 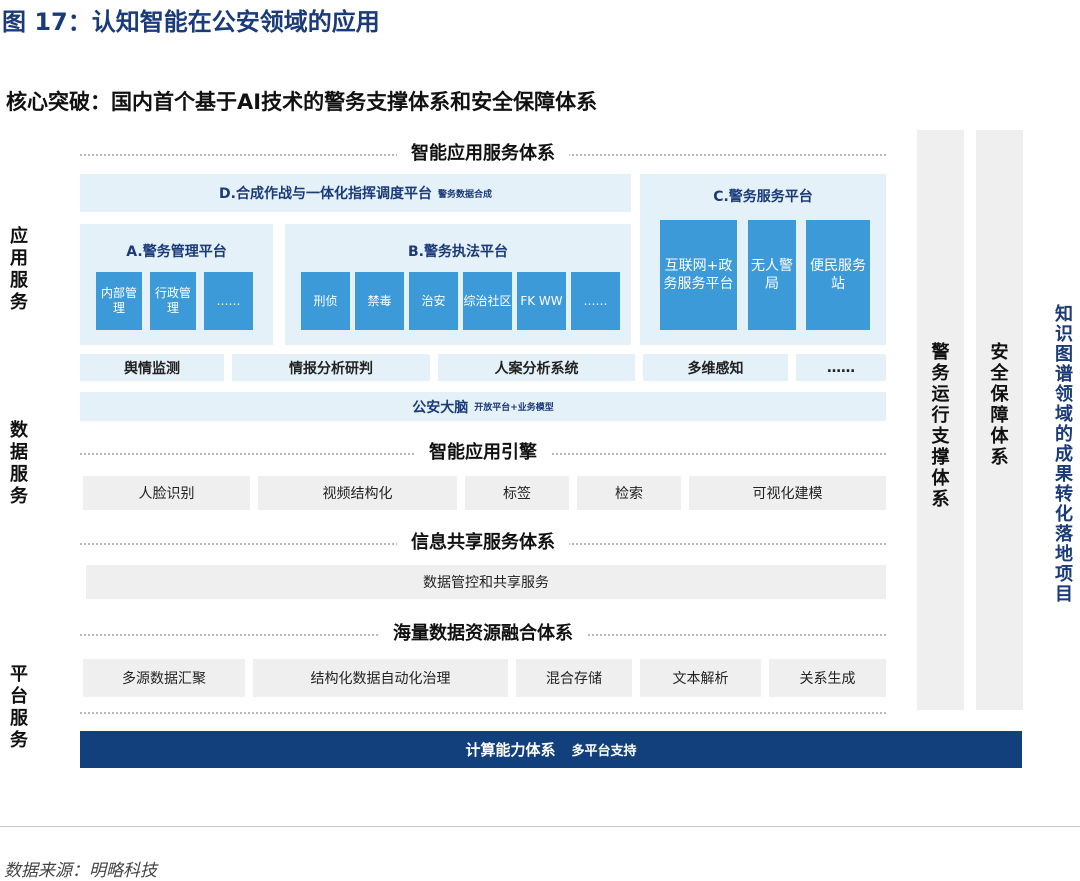 What do you see at coordinates (325, 194) in the screenshot?
I see `panel-d-title: D.合成作战与一体化指挥调度平台` at bounding box center [325, 194].